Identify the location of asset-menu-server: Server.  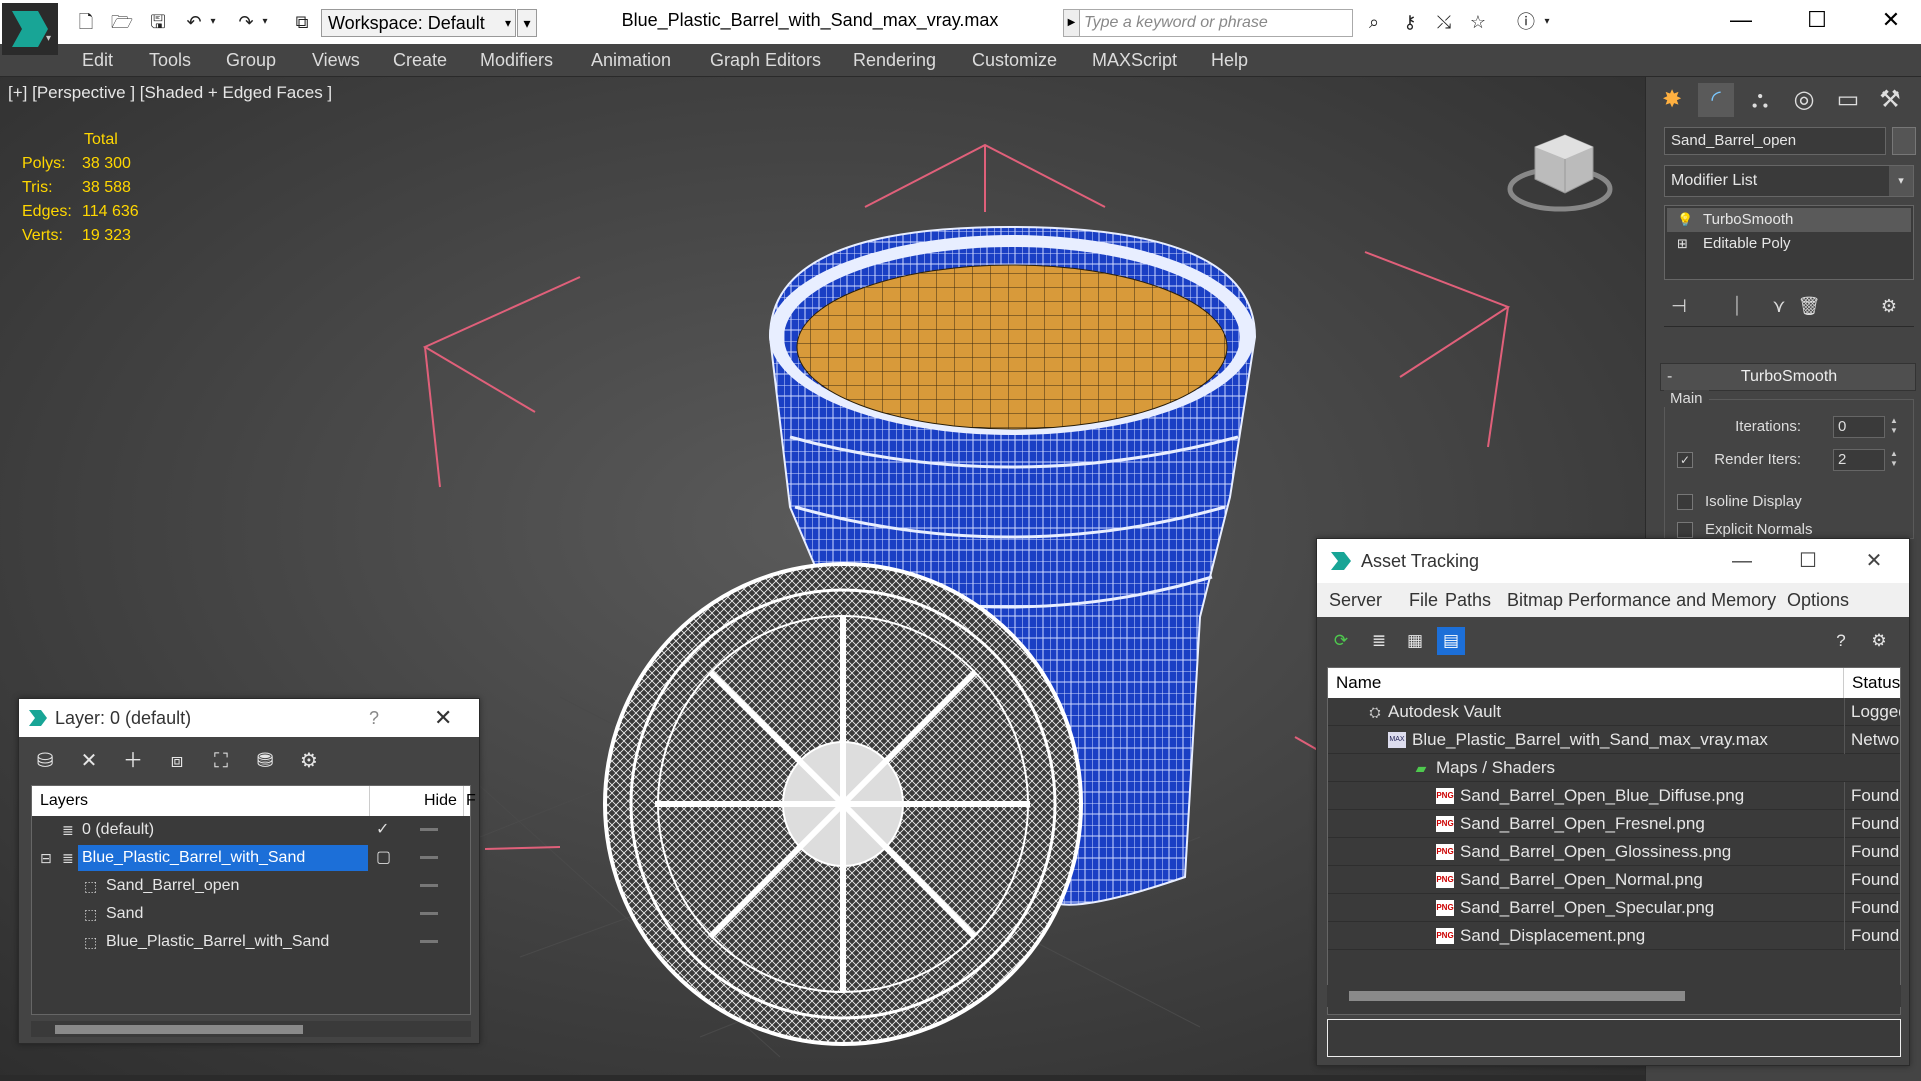
(1355, 600).